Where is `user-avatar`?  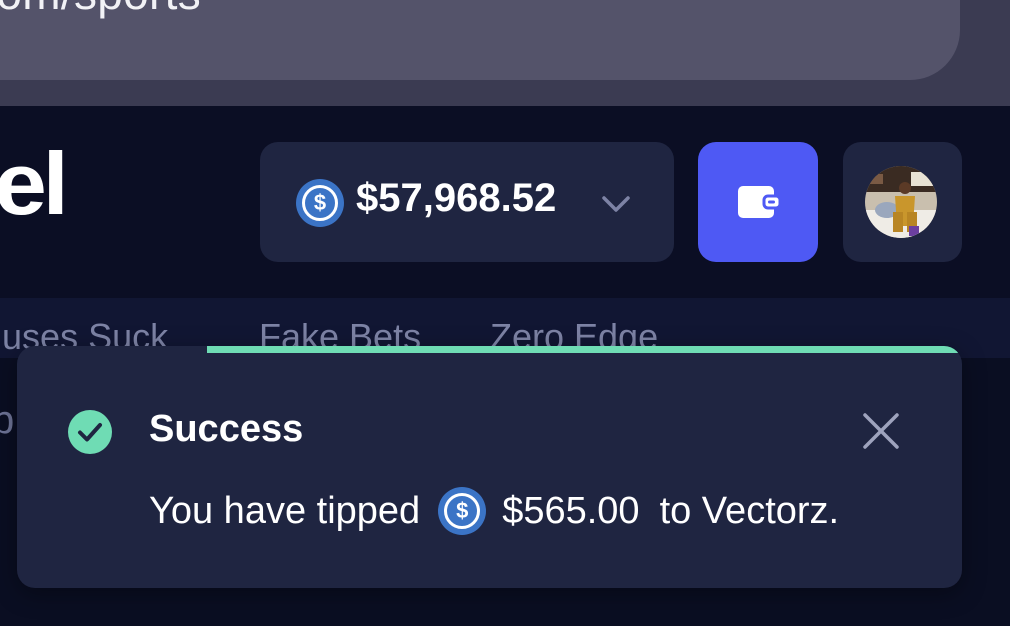
user-avatar is located at coordinates (901, 202).